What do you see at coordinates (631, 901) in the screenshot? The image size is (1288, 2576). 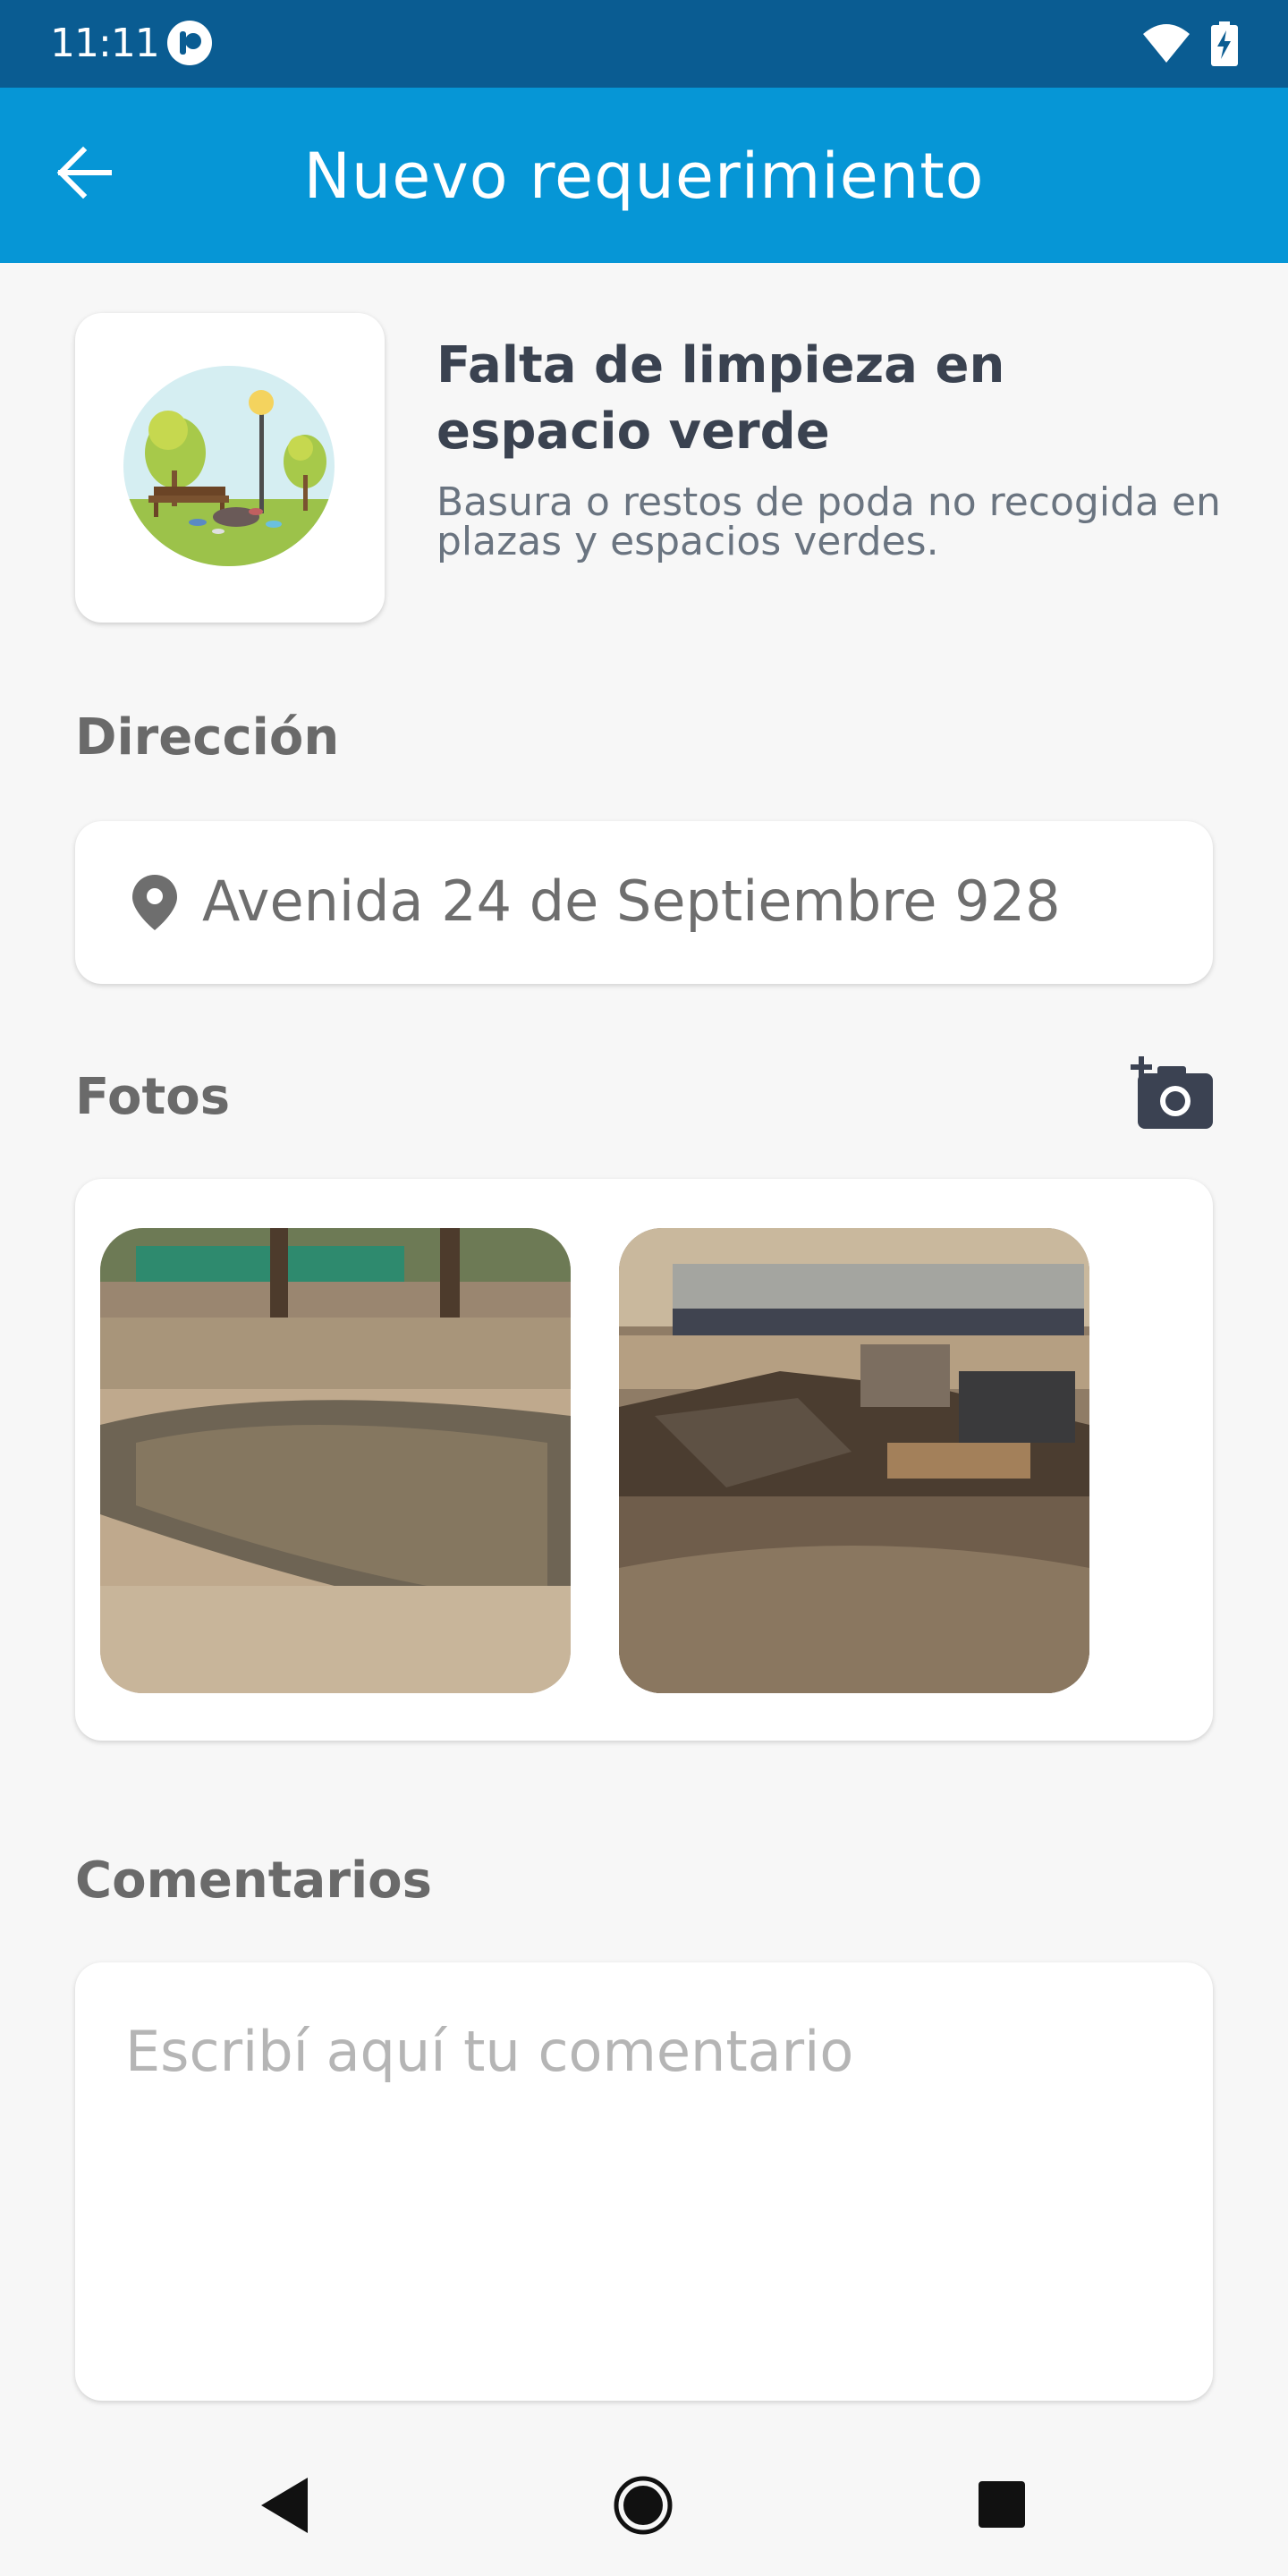 I see `address-value: Avenida 24 de Septiembre 928` at bounding box center [631, 901].